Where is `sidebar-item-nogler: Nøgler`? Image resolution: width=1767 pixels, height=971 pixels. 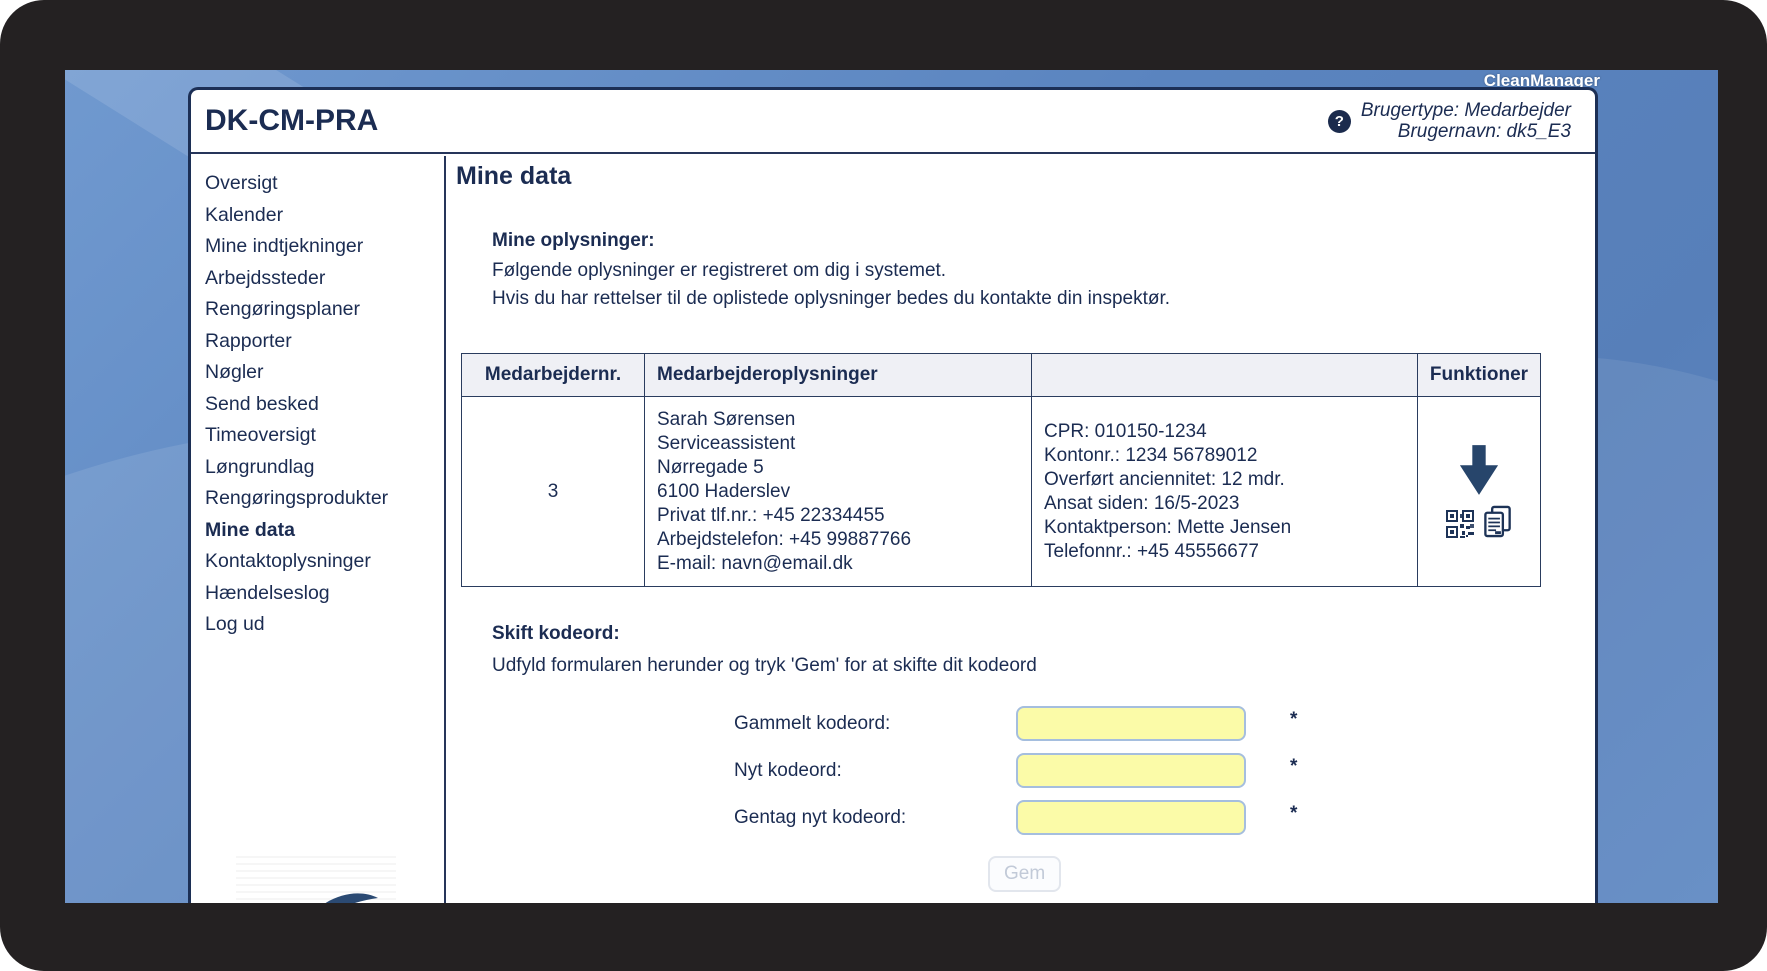 sidebar-item-nogler: Nøgler is located at coordinates (324, 373).